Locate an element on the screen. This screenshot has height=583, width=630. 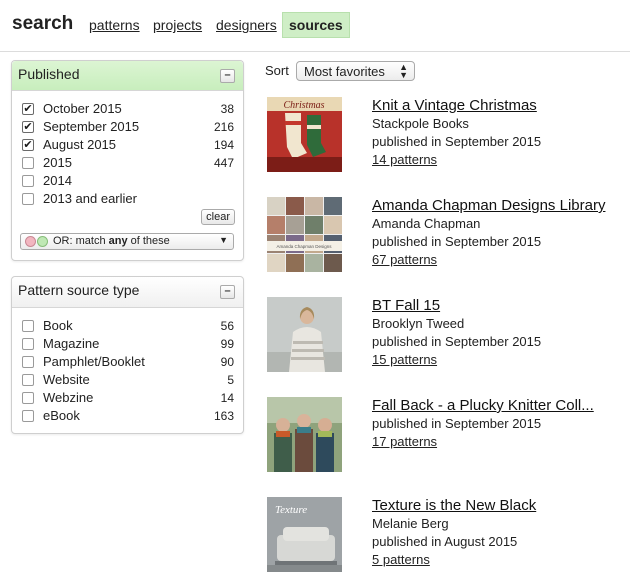
filter-option: 2014 is located at coordinates (128, 182).